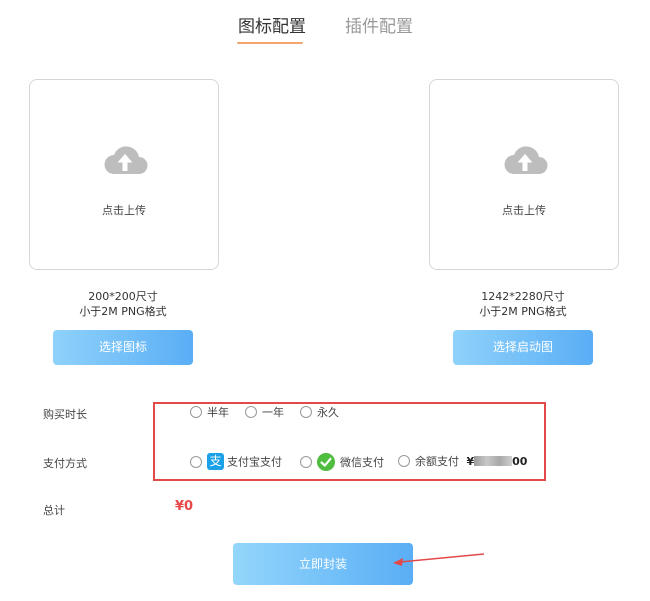  Describe the element at coordinates (54, 510) in the screenshot. I see `total-label: 总计` at that location.